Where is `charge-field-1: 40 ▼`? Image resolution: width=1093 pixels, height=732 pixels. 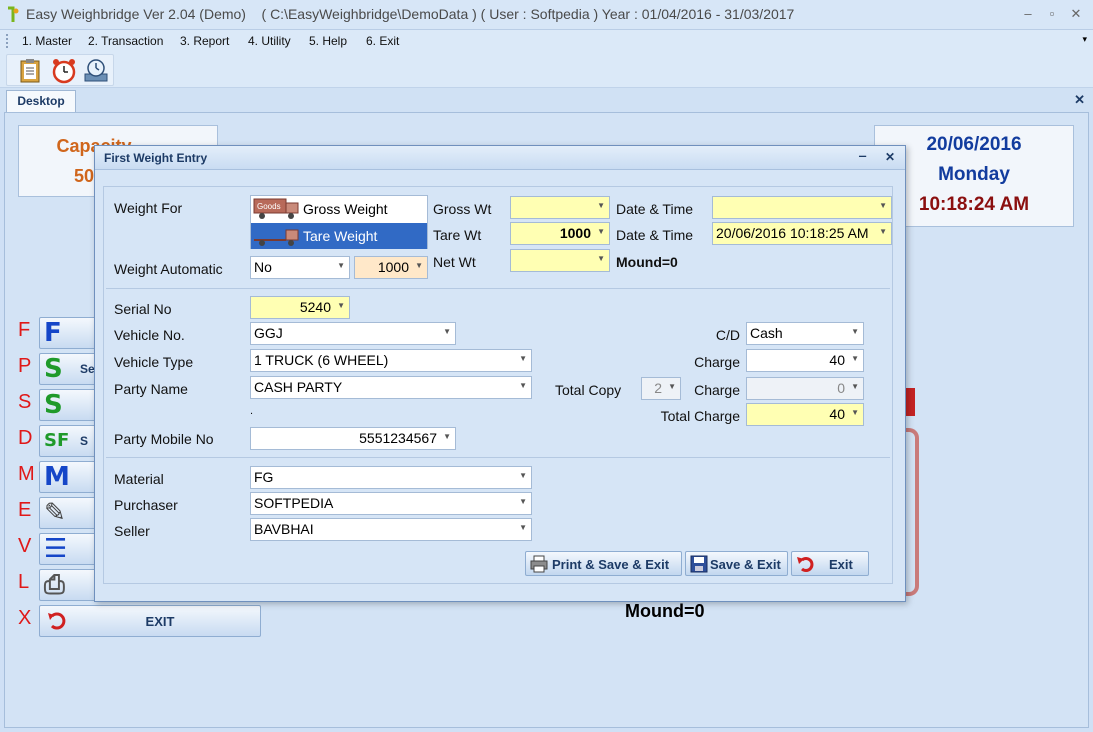
charge-field-1: 40 ▼ is located at coordinates (805, 360).